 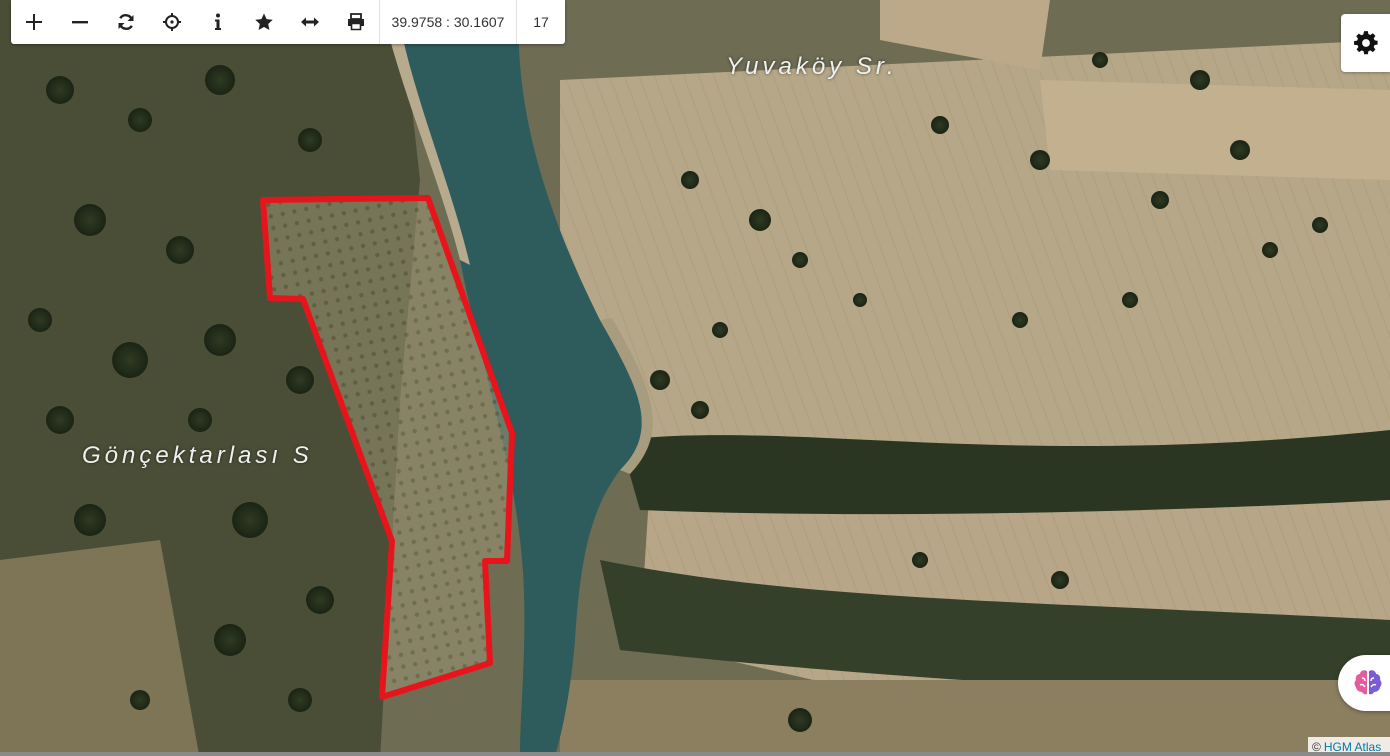 I want to click on settings-button, so click(x=1365, y=43).